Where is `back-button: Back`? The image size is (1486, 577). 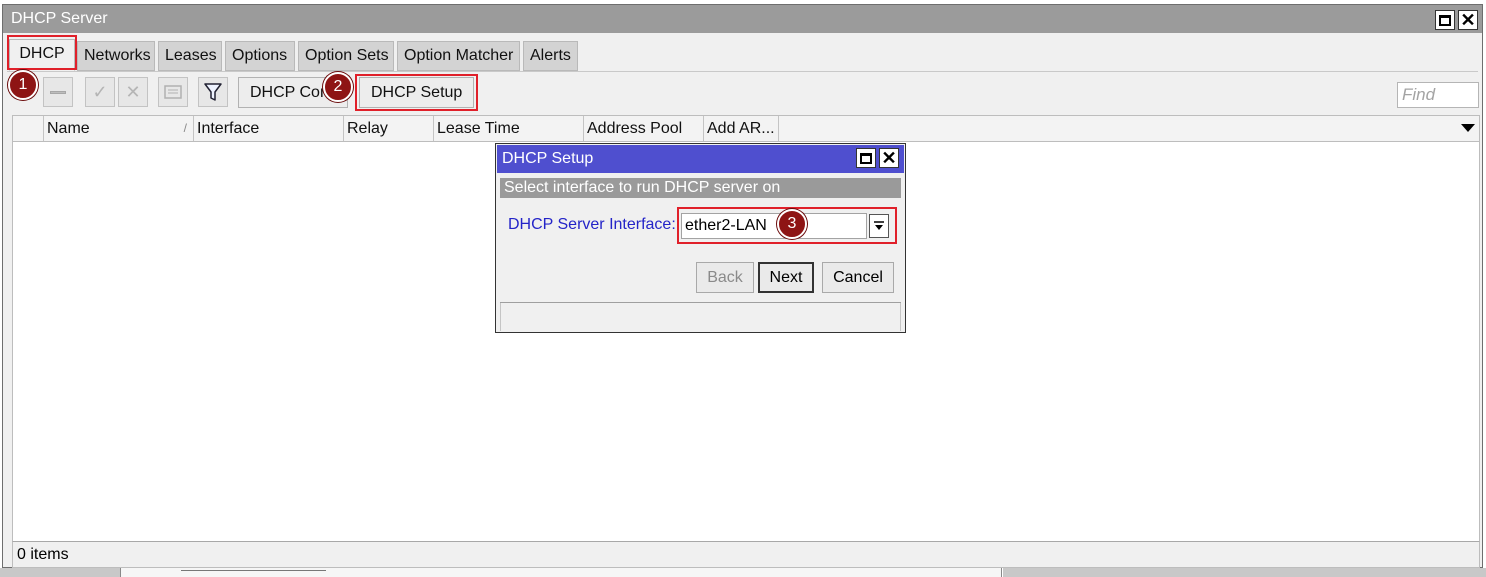
back-button: Back is located at coordinates (725, 277).